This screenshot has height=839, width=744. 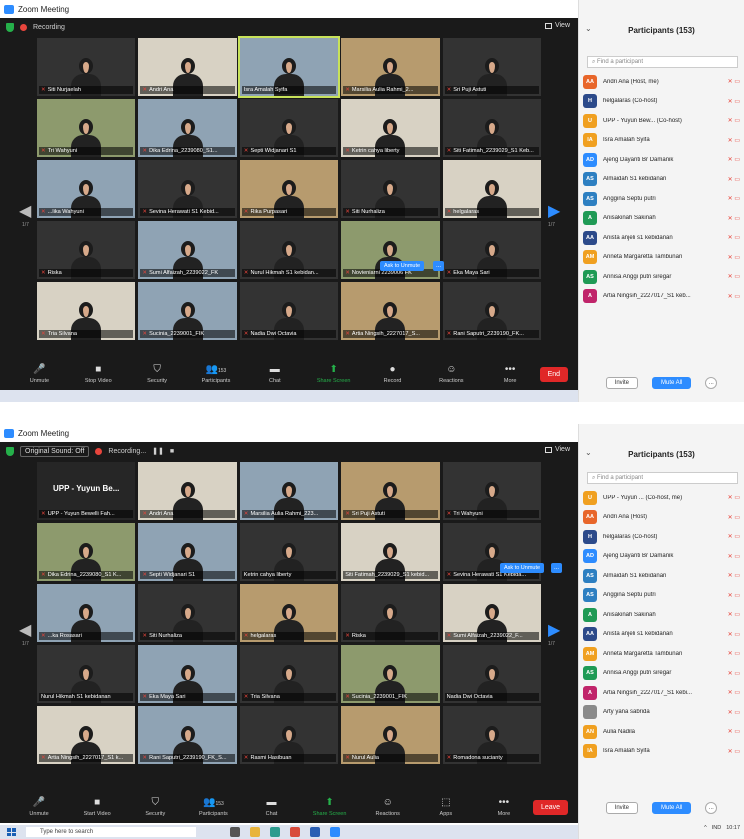 I want to click on video-tile: ✕ Romadona sucianty, so click(x=491, y=735).